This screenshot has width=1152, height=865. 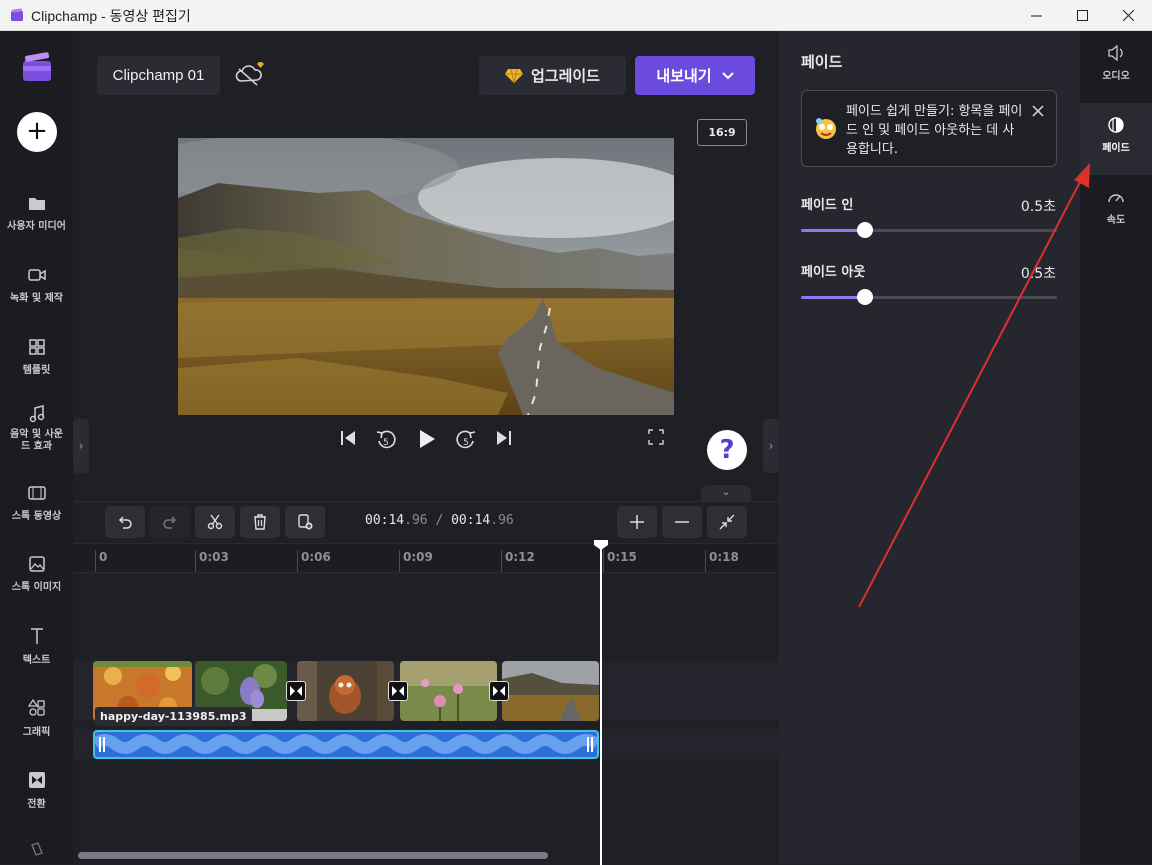 What do you see at coordinates (36, 204) in the screenshot?
I see `folder-icon` at bounding box center [36, 204].